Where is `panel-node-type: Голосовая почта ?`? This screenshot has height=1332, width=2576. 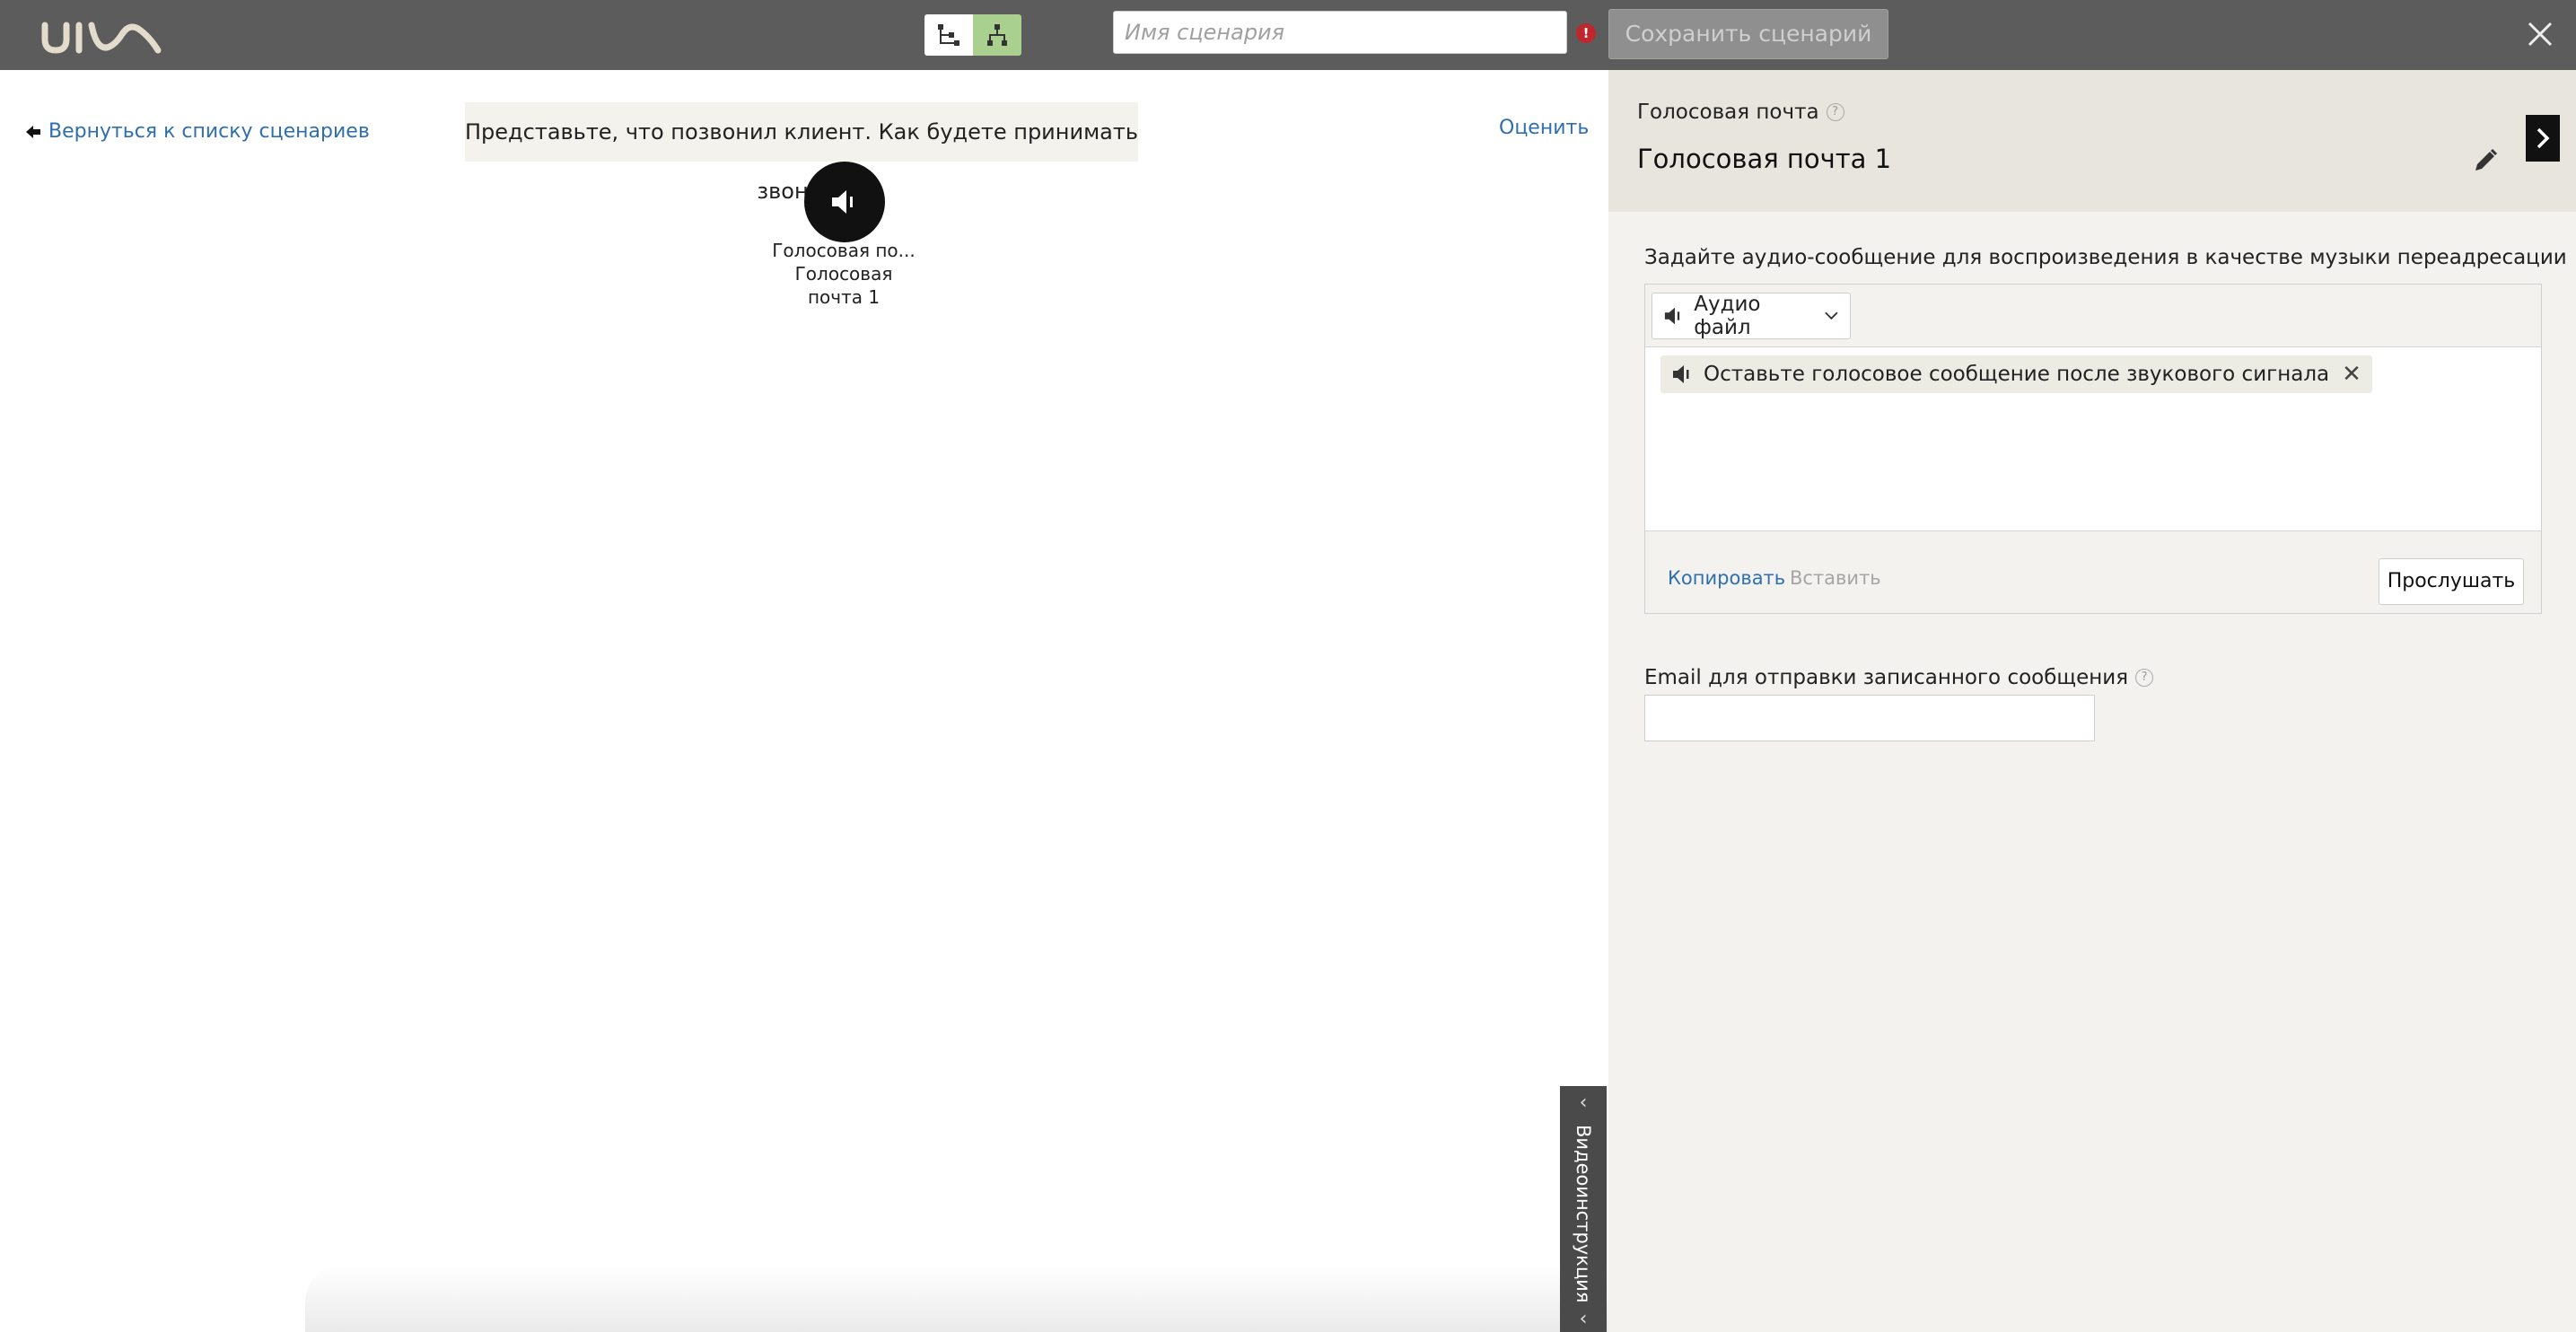 panel-node-type: Голосовая почта ? is located at coordinates (1740, 113).